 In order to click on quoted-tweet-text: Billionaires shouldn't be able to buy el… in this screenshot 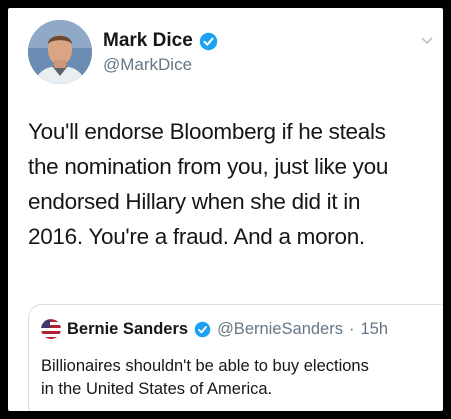, I will do `click(205, 378)`.